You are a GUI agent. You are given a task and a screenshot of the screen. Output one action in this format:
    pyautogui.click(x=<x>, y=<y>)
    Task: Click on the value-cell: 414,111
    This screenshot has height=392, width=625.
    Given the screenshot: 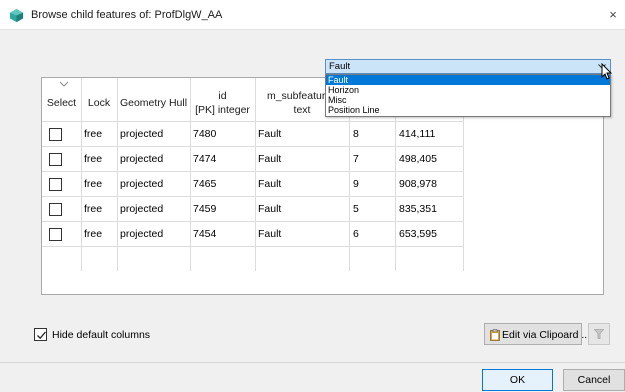 What is the action you would take?
    pyautogui.click(x=417, y=134)
    